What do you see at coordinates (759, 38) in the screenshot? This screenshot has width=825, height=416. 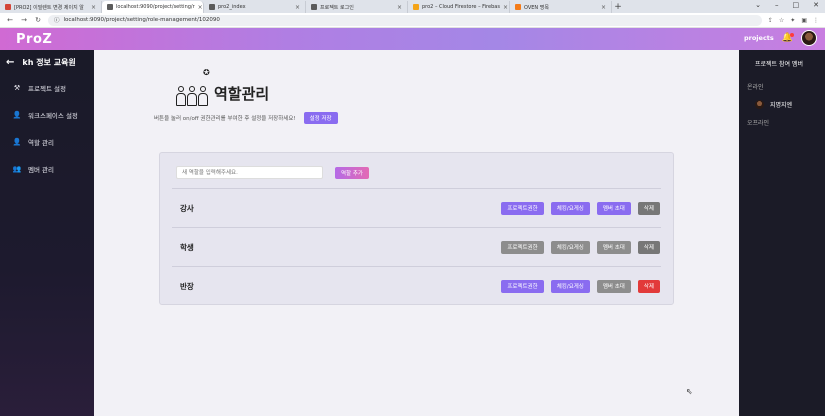 I see `projects-link: projects` at bounding box center [759, 38].